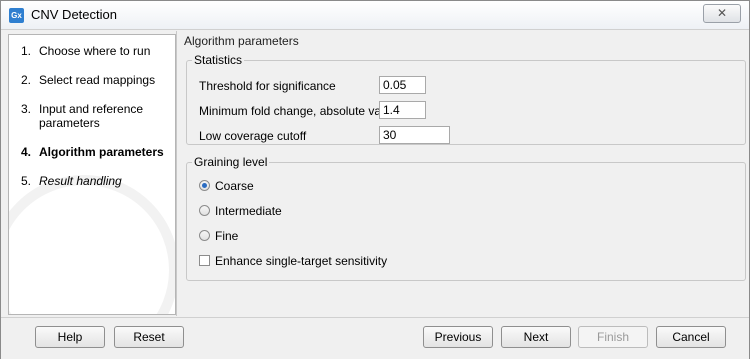 The width and height of the screenshot is (750, 359). Describe the element at coordinates (613, 337) in the screenshot. I see `finish-button: Finish` at that location.